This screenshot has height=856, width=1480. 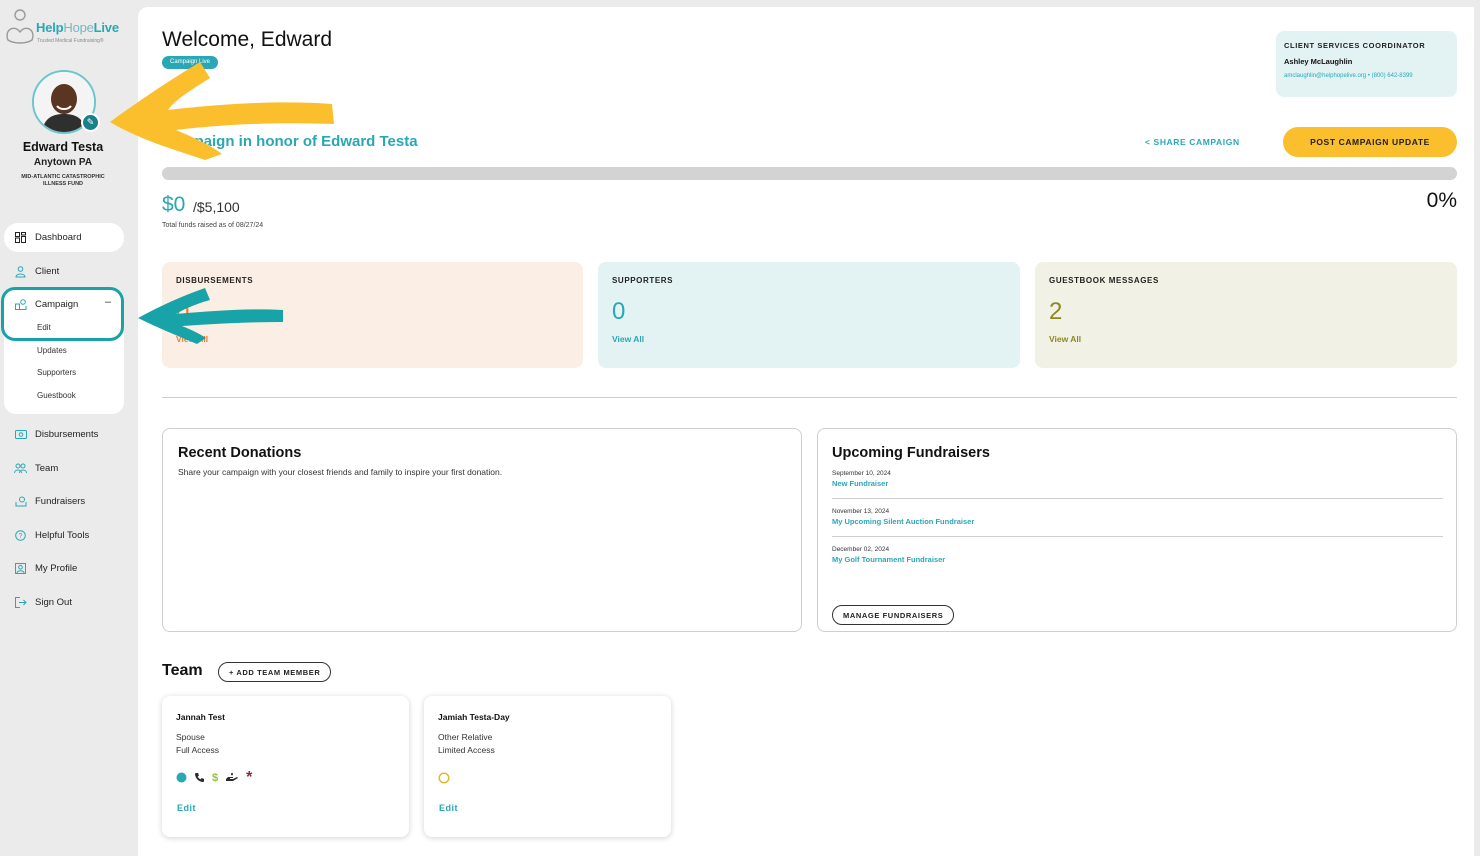 What do you see at coordinates (372, 315) in the screenshot?
I see `stat-card-disbursements: DISBURSEMENTS 0 View All` at bounding box center [372, 315].